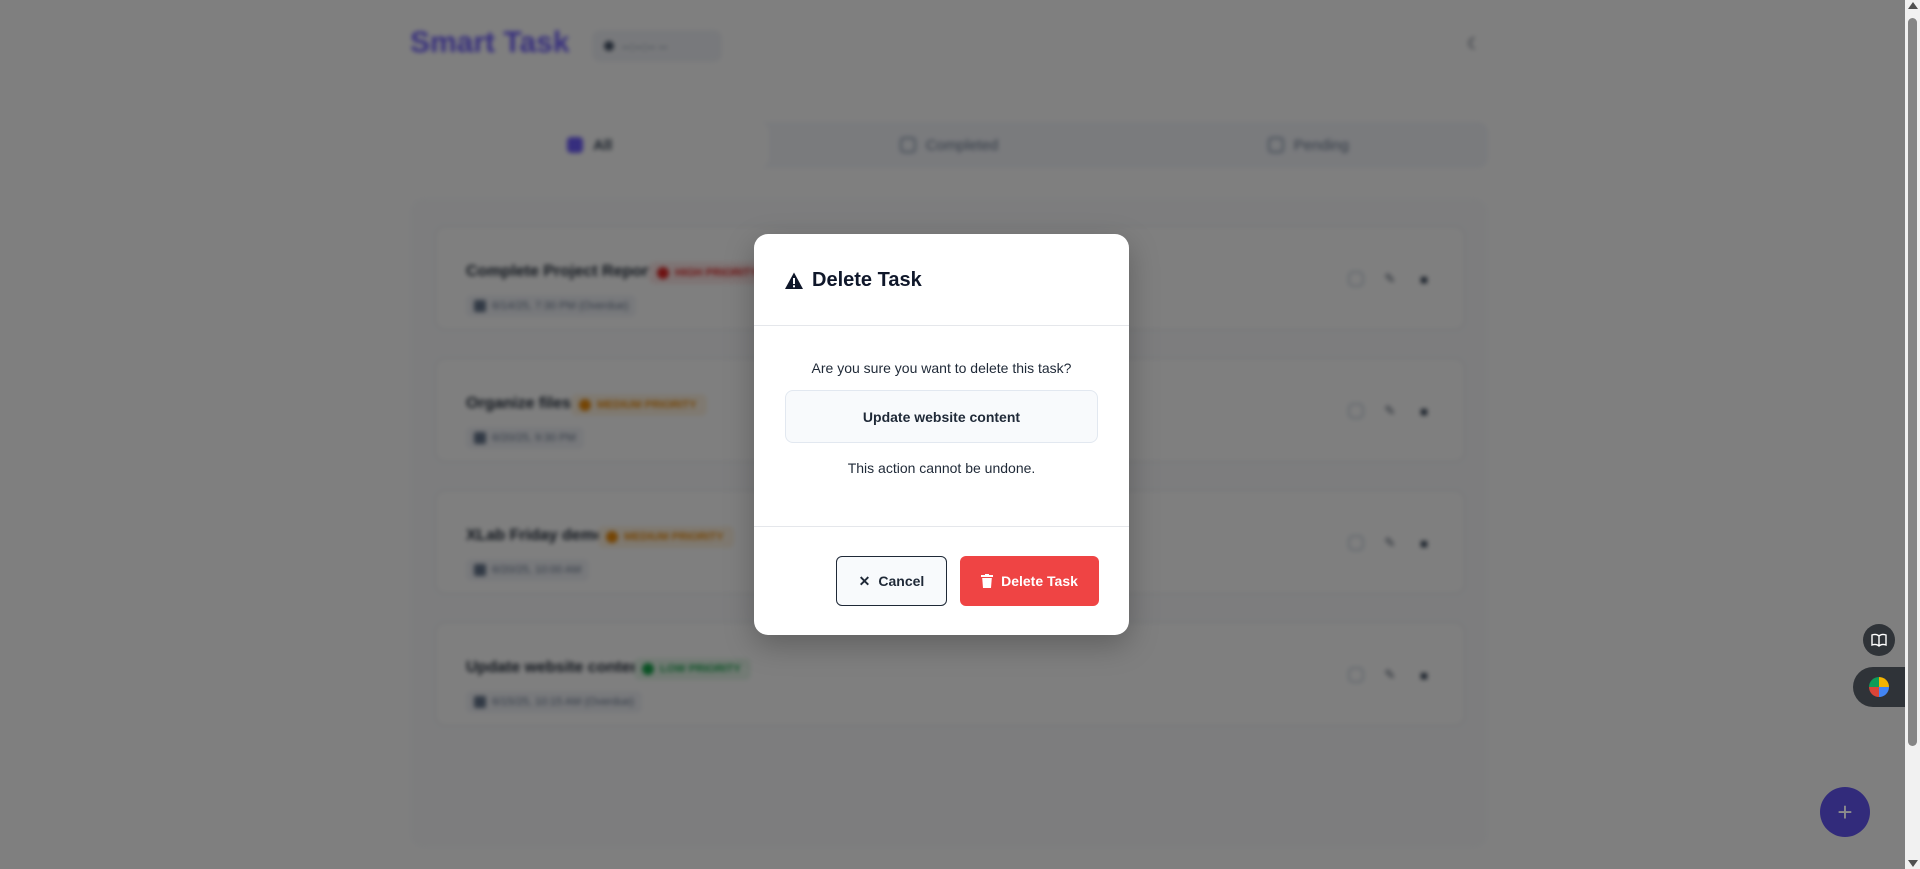 The height and width of the screenshot is (869, 1920). Describe the element at coordinates (941, 280) in the screenshot. I see `dialog-header: Delete Task` at that location.